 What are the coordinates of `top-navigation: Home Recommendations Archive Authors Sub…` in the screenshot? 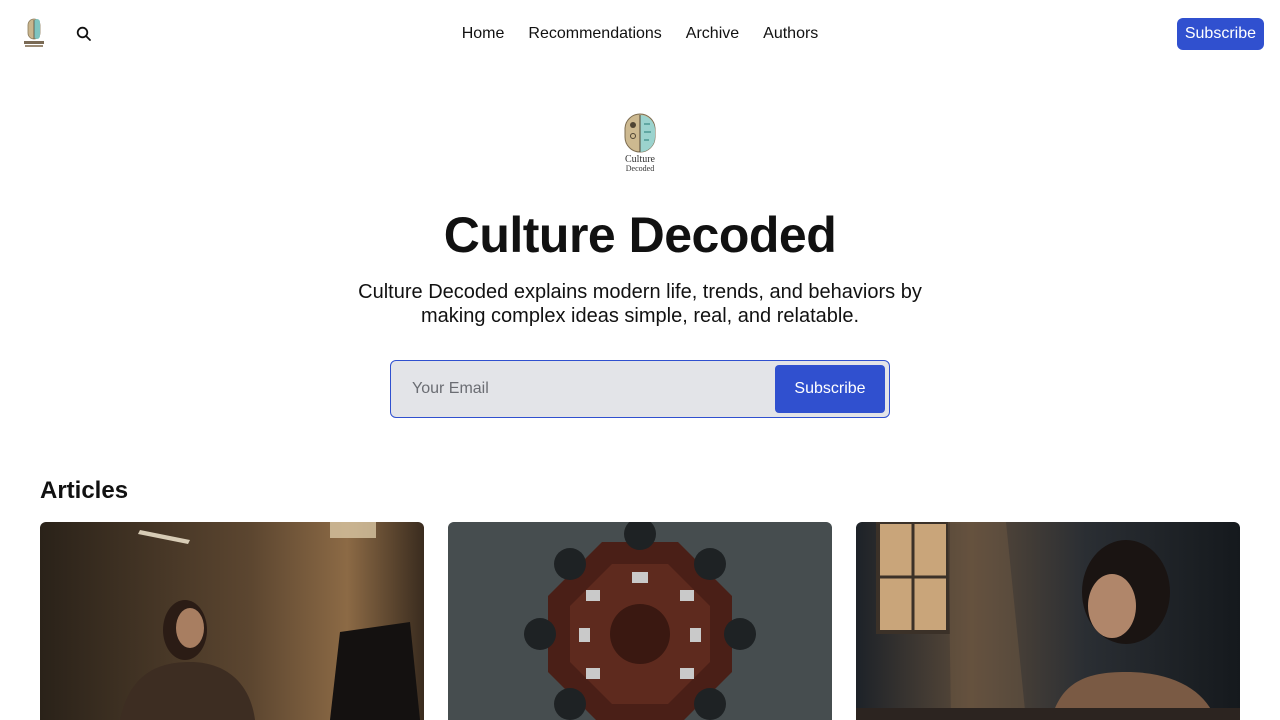 It's located at (640, 34).